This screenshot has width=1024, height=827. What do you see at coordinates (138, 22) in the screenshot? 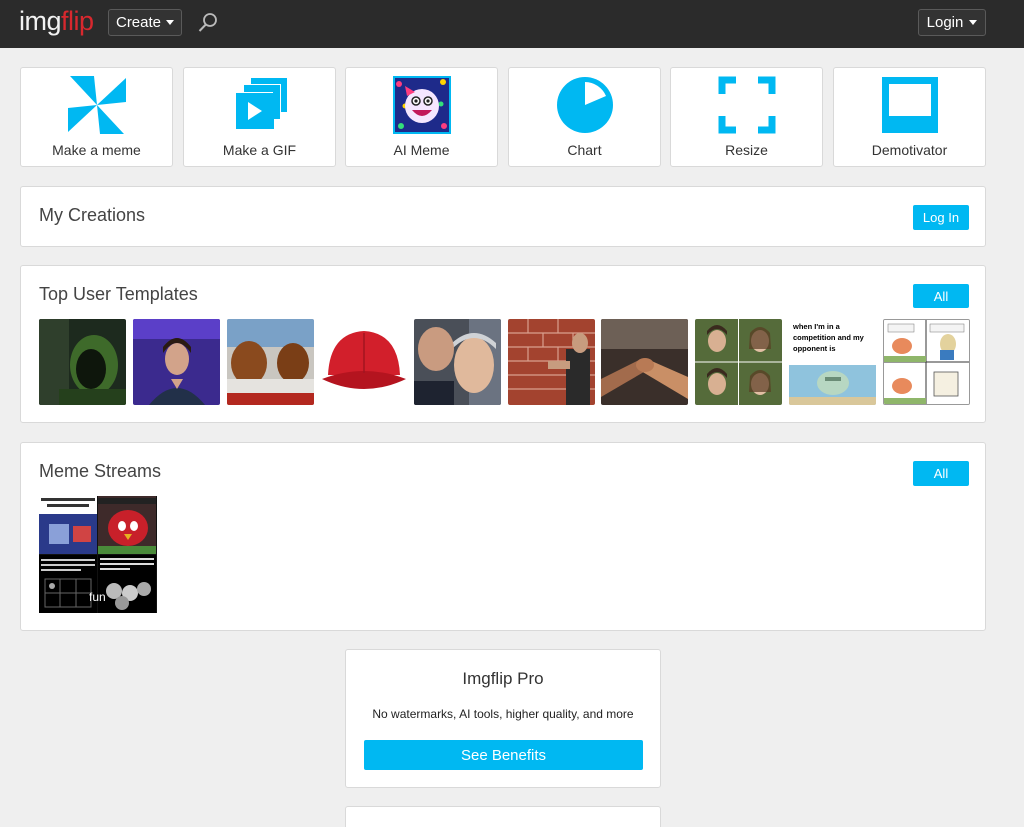
I see `create-label: Create` at bounding box center [138, 22].